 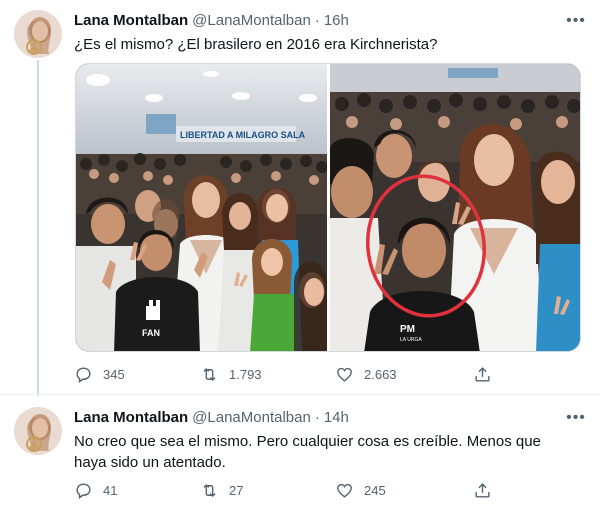 I want to click on tweet-actions: 345 1.793 2.663, so click(x=294, y=374).